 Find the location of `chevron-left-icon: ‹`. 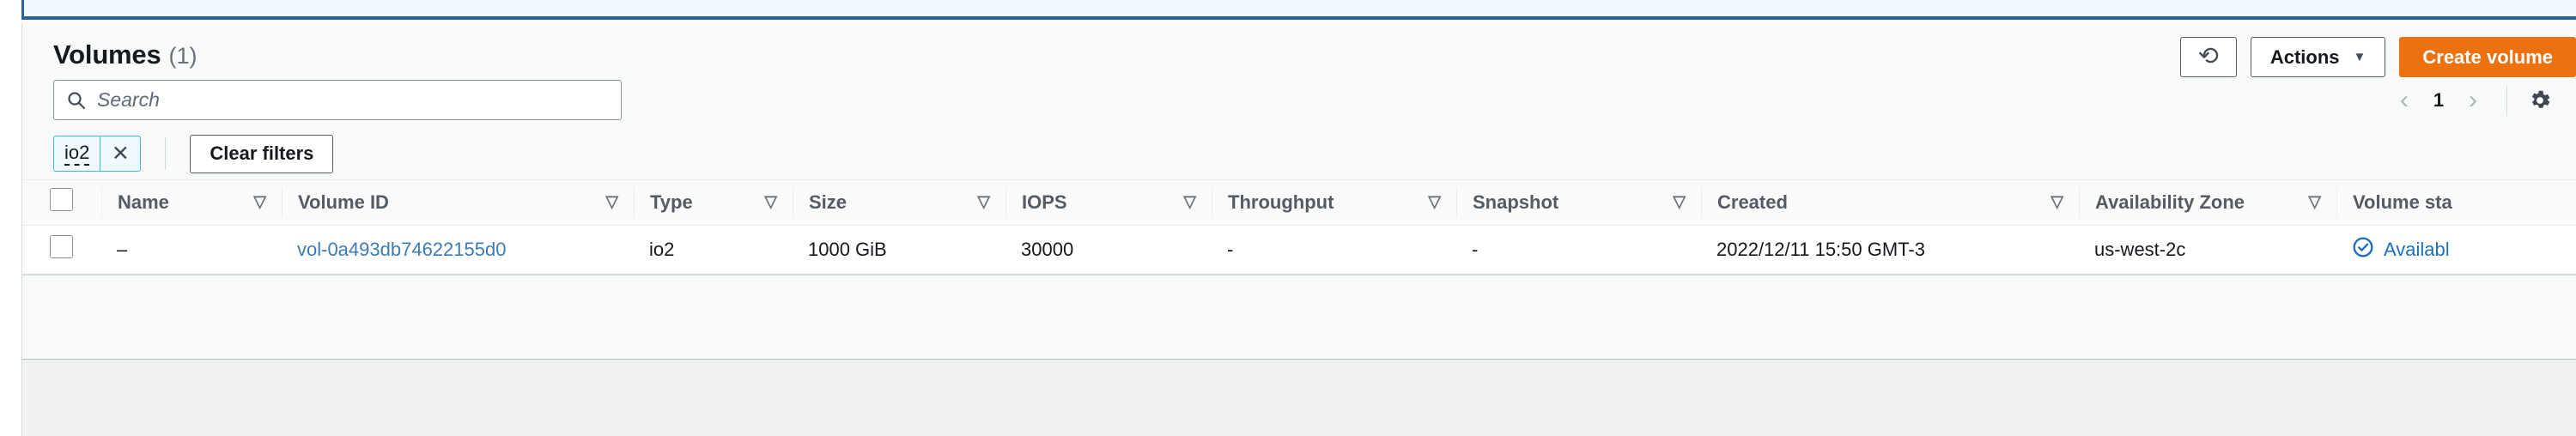

chevron-left-icon: ‹ is located at coordinates (2405, 100).